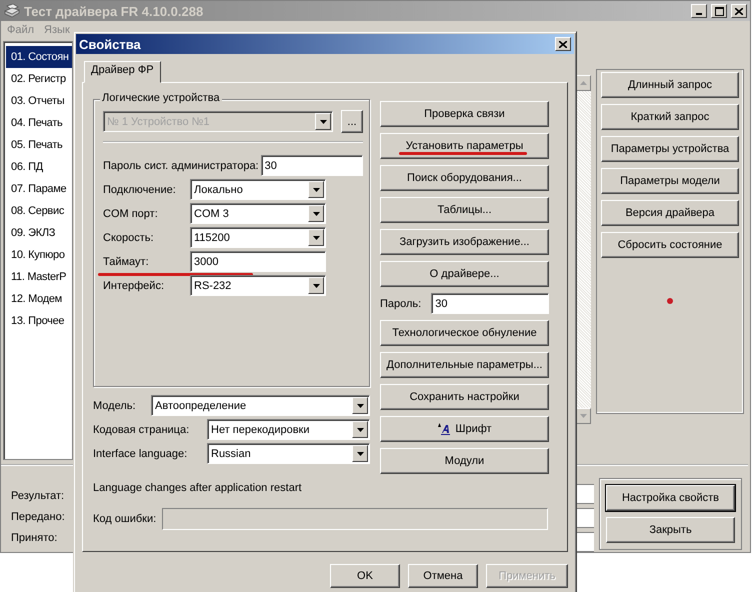 The height and width of the screenshot is (592, 753). What do you see at coordinates (670, 498) in the screenshot?
I see `window-button: Настройка свойств` at bounding box center [670, 498].